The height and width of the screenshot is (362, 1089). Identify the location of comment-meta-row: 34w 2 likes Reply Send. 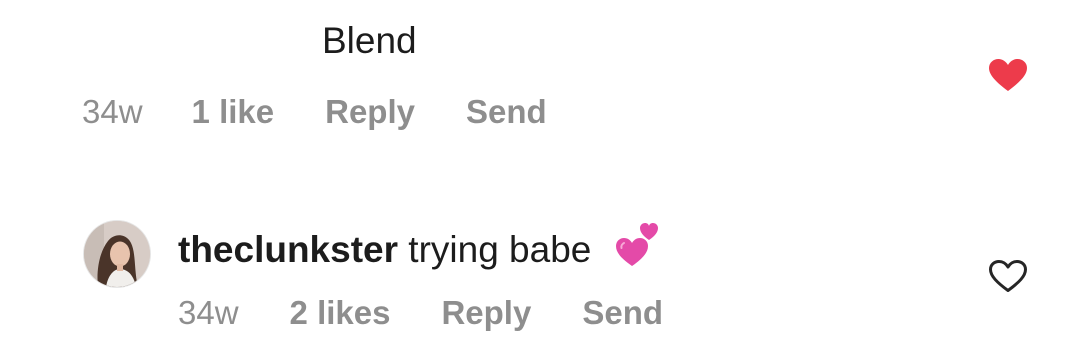
(420, 313).